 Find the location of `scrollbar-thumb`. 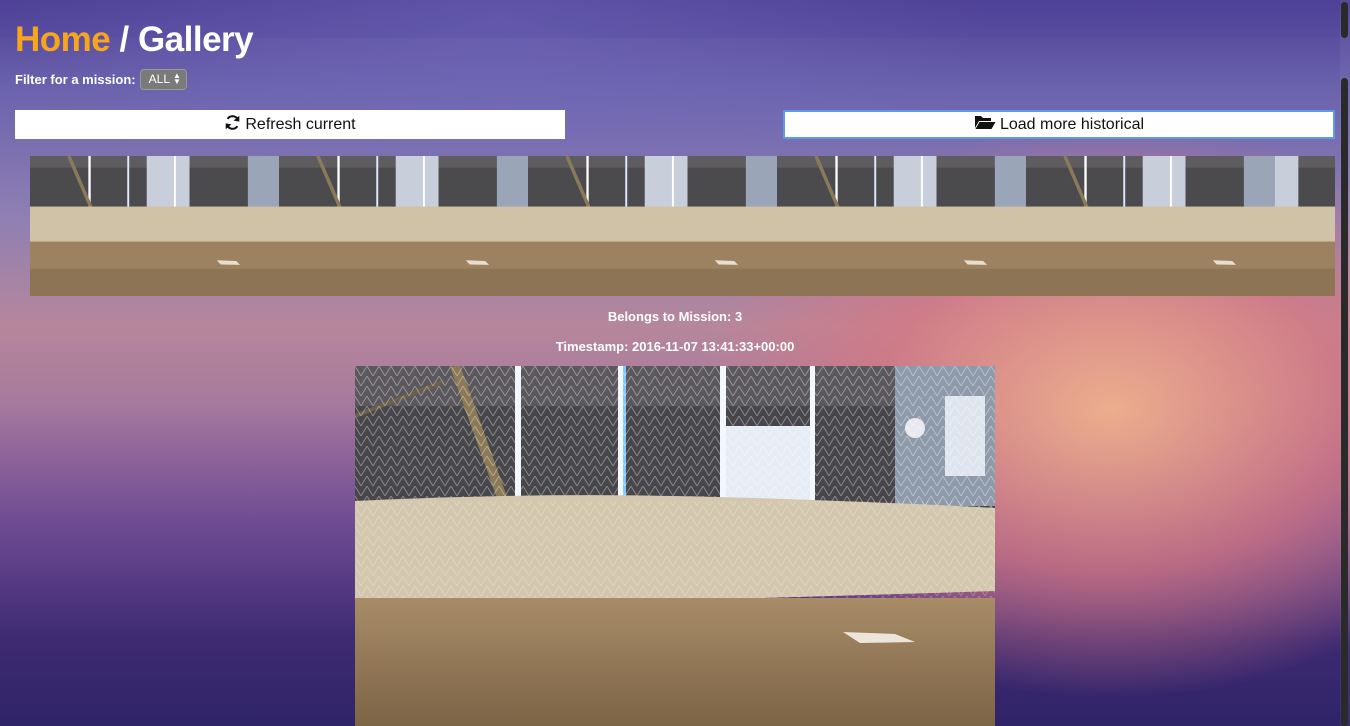

scrollbar-thumb is located at coordinates (1344, 402).